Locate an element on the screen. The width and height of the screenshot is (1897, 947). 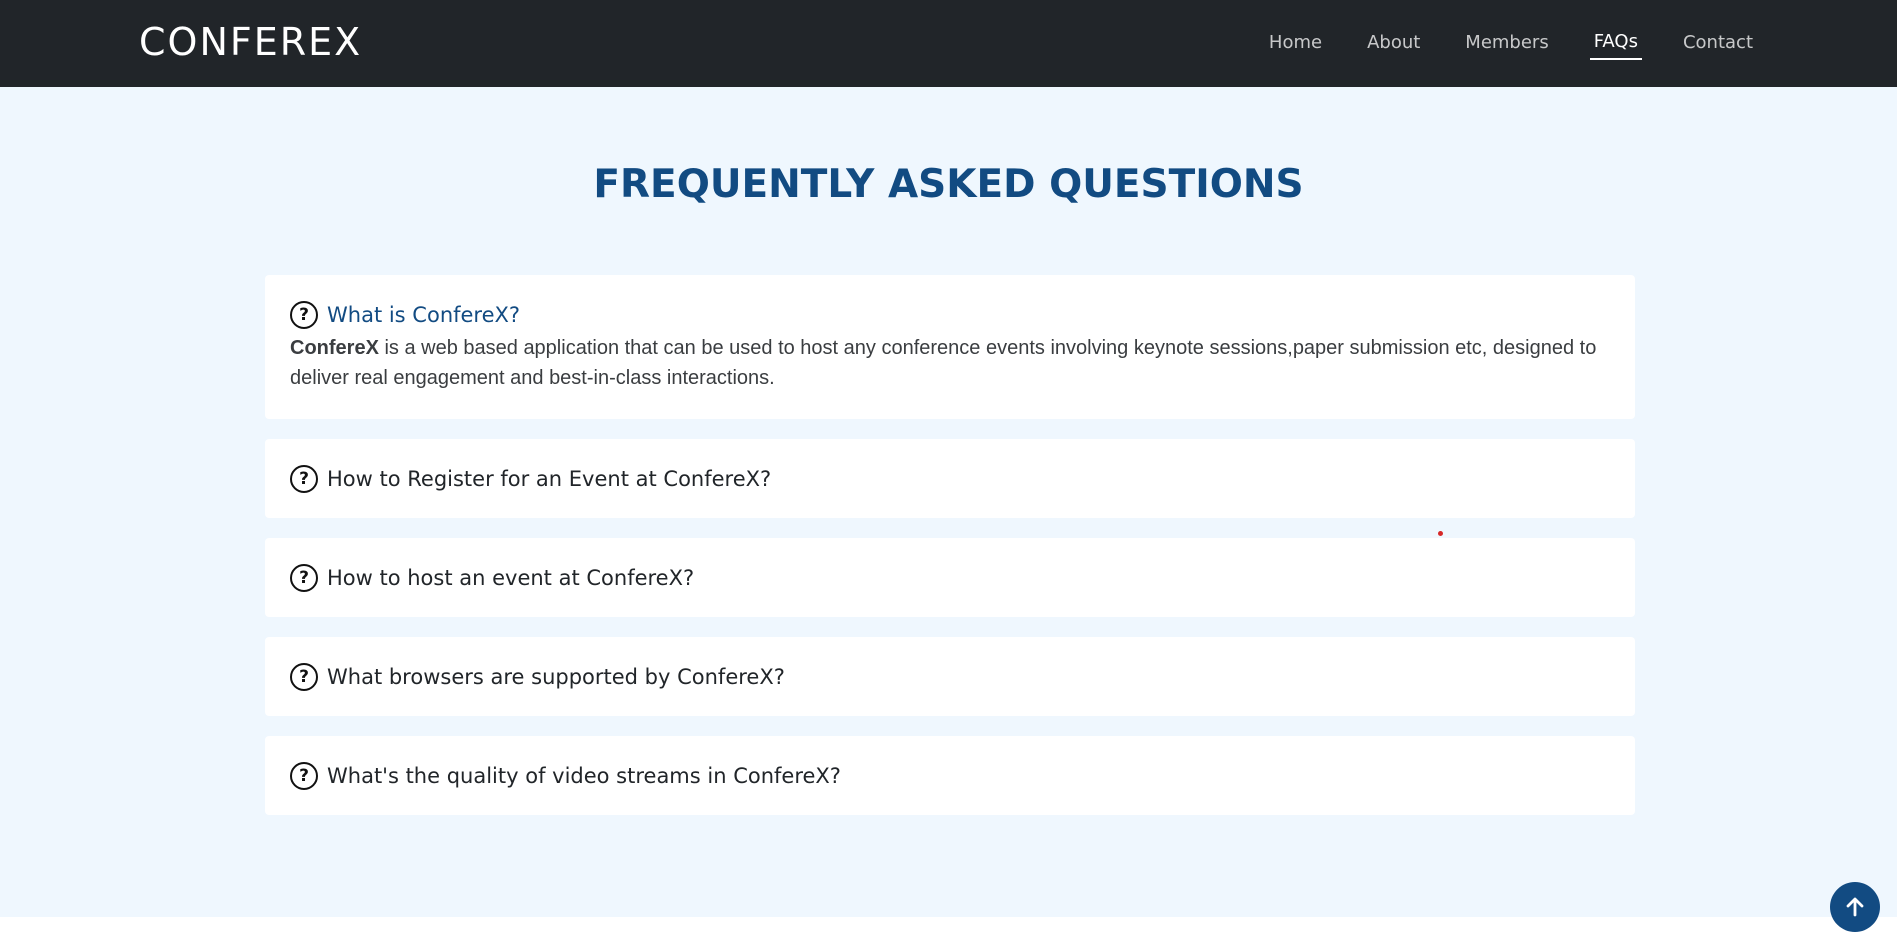
cursor-dot is located at coordinates (1440, 533).